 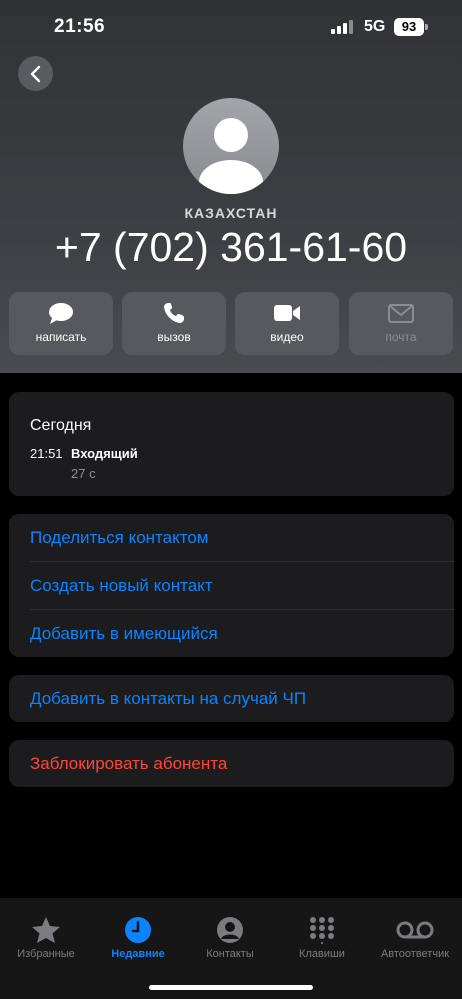 I want to click on add-emergency-contact-button: Добавить в контакты на случай ЧП, so click(x=242, y=699).